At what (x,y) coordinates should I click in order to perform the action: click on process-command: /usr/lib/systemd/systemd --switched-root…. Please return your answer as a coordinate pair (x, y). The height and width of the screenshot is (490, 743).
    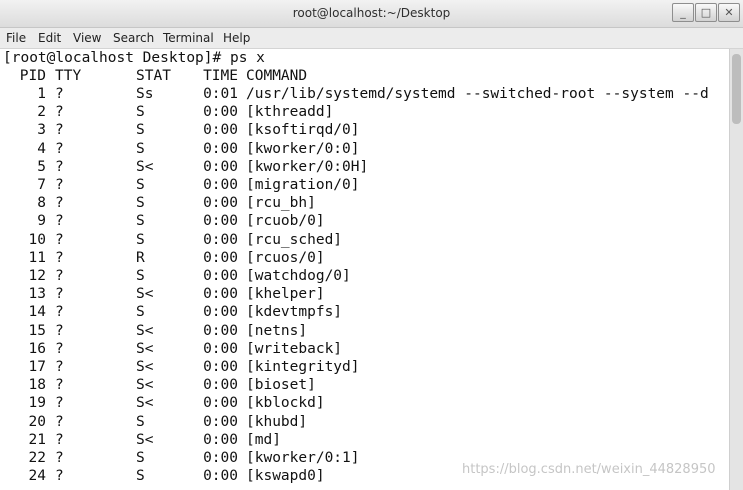
    Looking at the image, I should click on (477, 94).